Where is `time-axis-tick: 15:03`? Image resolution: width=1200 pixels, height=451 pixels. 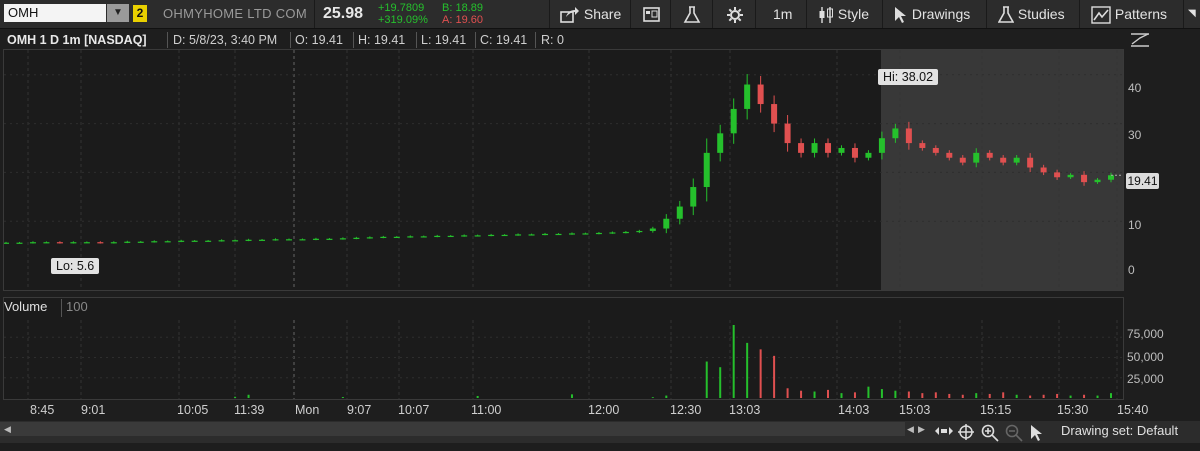
time-axis-tick: 15:03 is located at coordinates (915, 410).